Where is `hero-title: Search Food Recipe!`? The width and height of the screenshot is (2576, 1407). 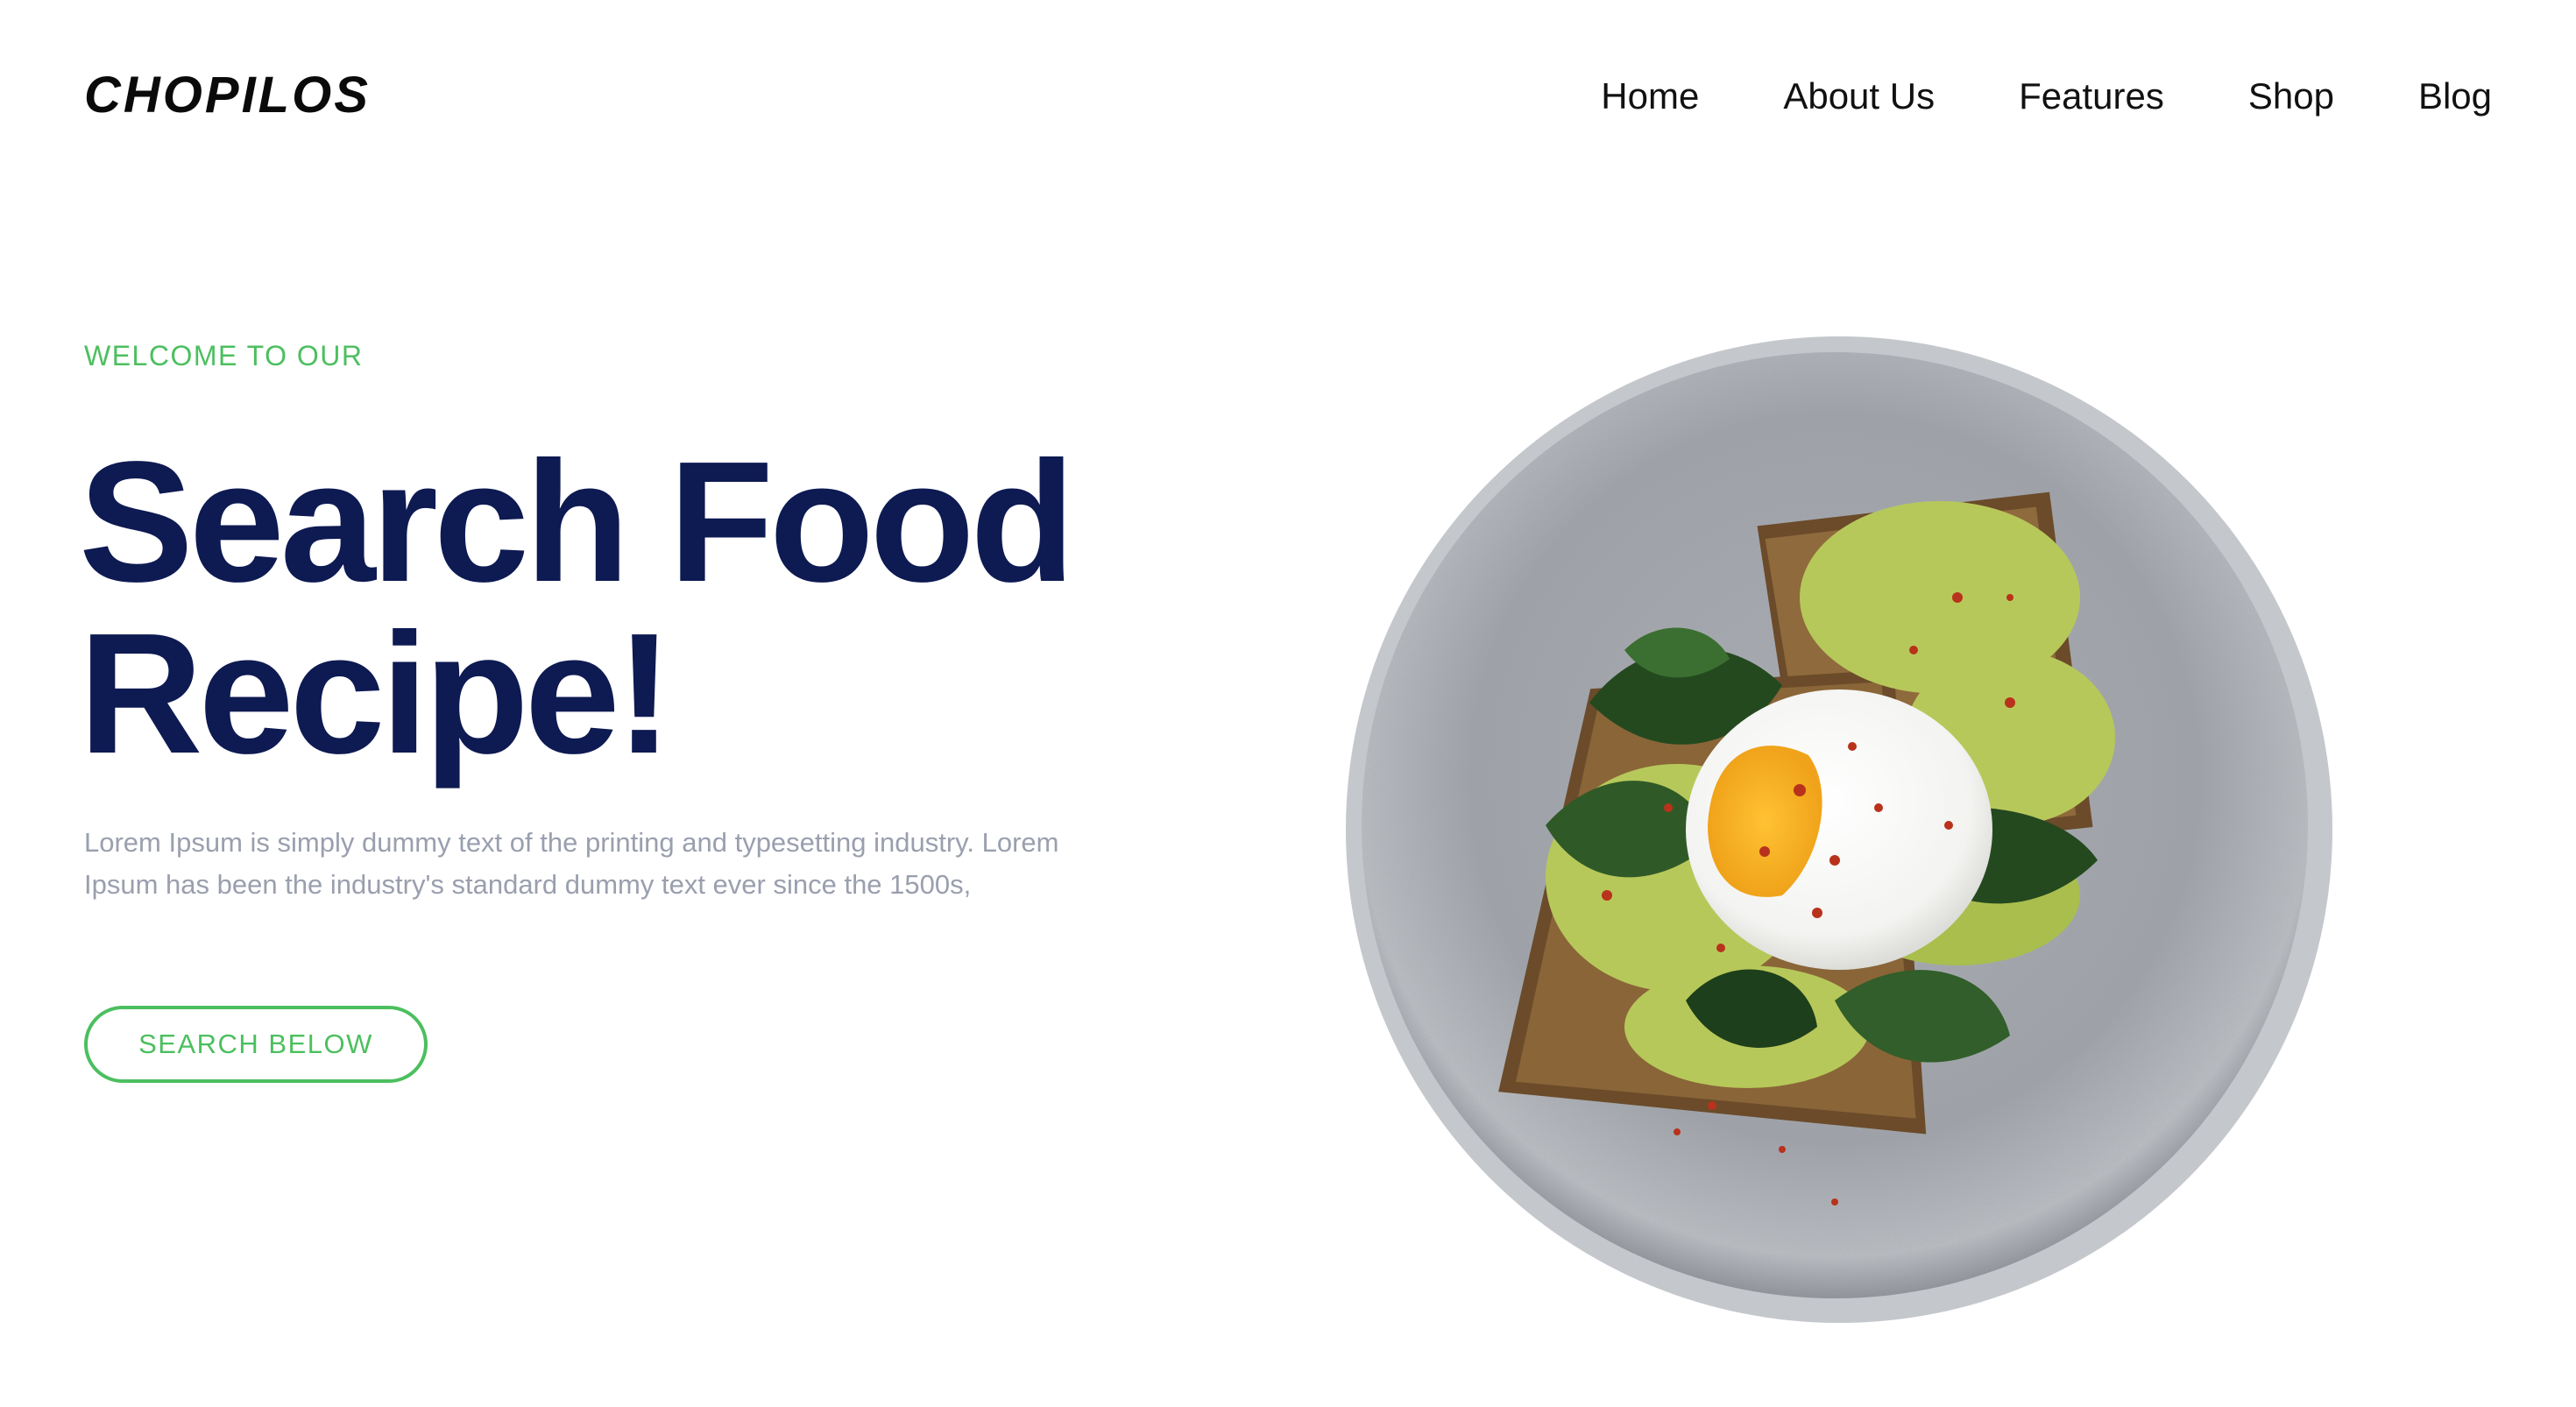 hero-title: Search Food Recipe! is located at coordinates (648, 608).